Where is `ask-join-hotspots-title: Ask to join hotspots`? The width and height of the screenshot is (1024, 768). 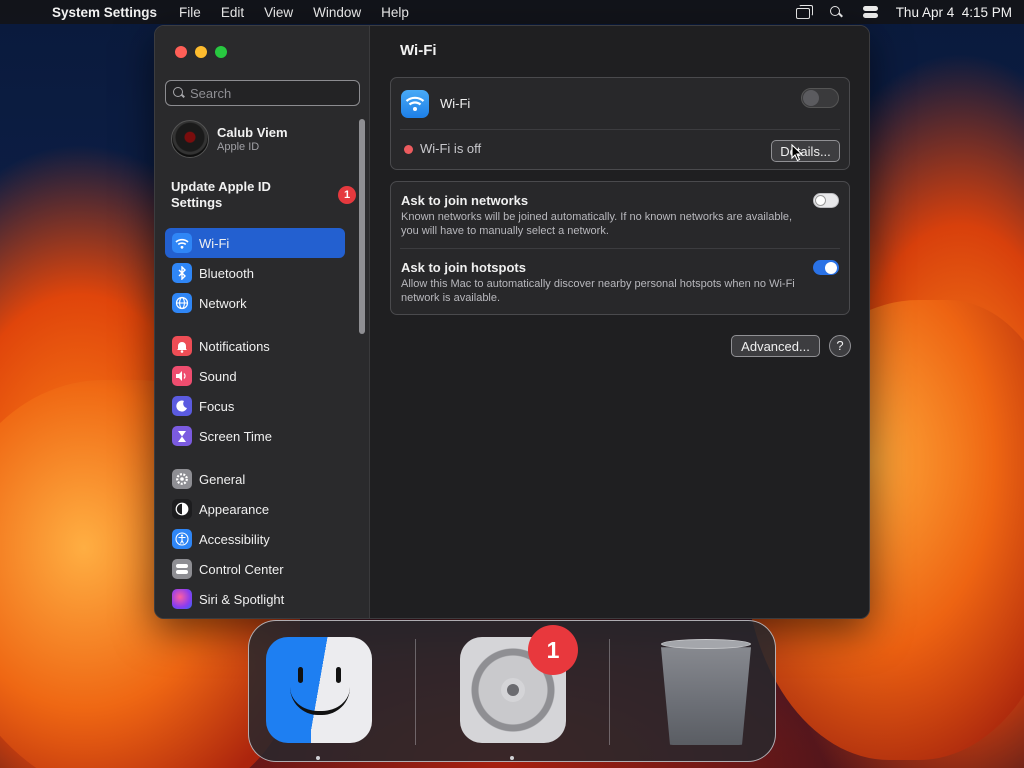
ask-join-hotspots-title: Ask to join hotspots is located at coordinates (463, 267).